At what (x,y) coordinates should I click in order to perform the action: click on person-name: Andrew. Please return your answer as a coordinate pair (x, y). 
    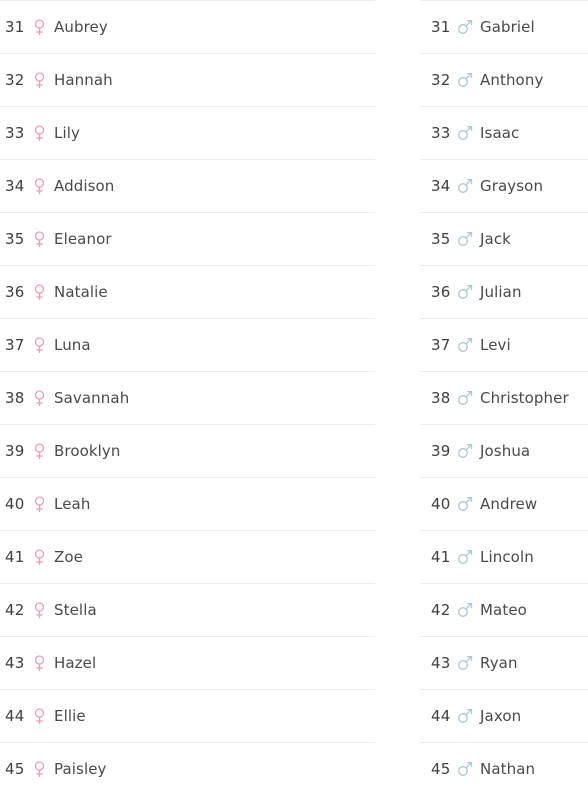
    Looking at the image, I should click on (509, 504).